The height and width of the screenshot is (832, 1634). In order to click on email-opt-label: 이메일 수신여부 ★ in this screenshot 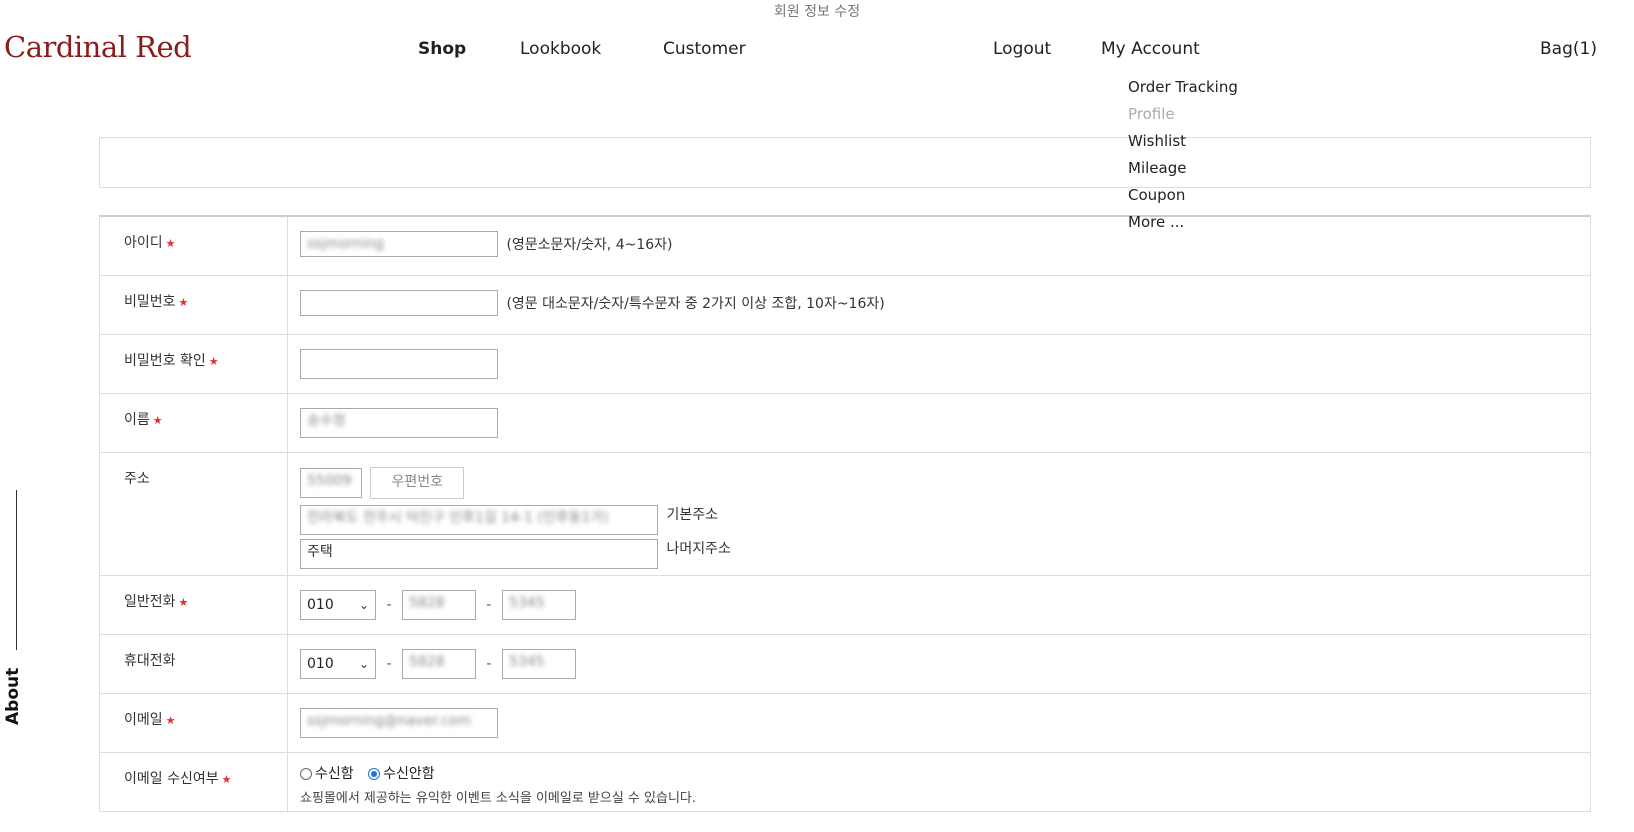, I will do `click(194, 782)`.